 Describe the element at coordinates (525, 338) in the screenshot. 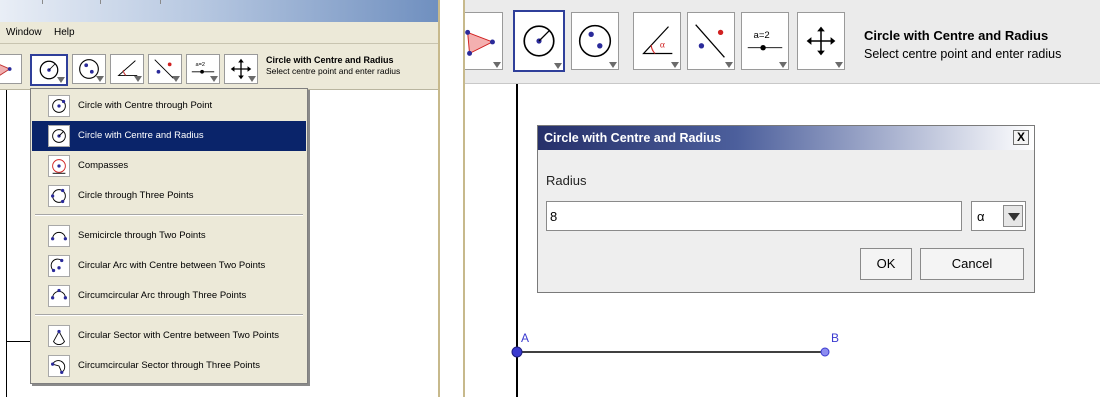

I see `point-a-label: A` at that location.